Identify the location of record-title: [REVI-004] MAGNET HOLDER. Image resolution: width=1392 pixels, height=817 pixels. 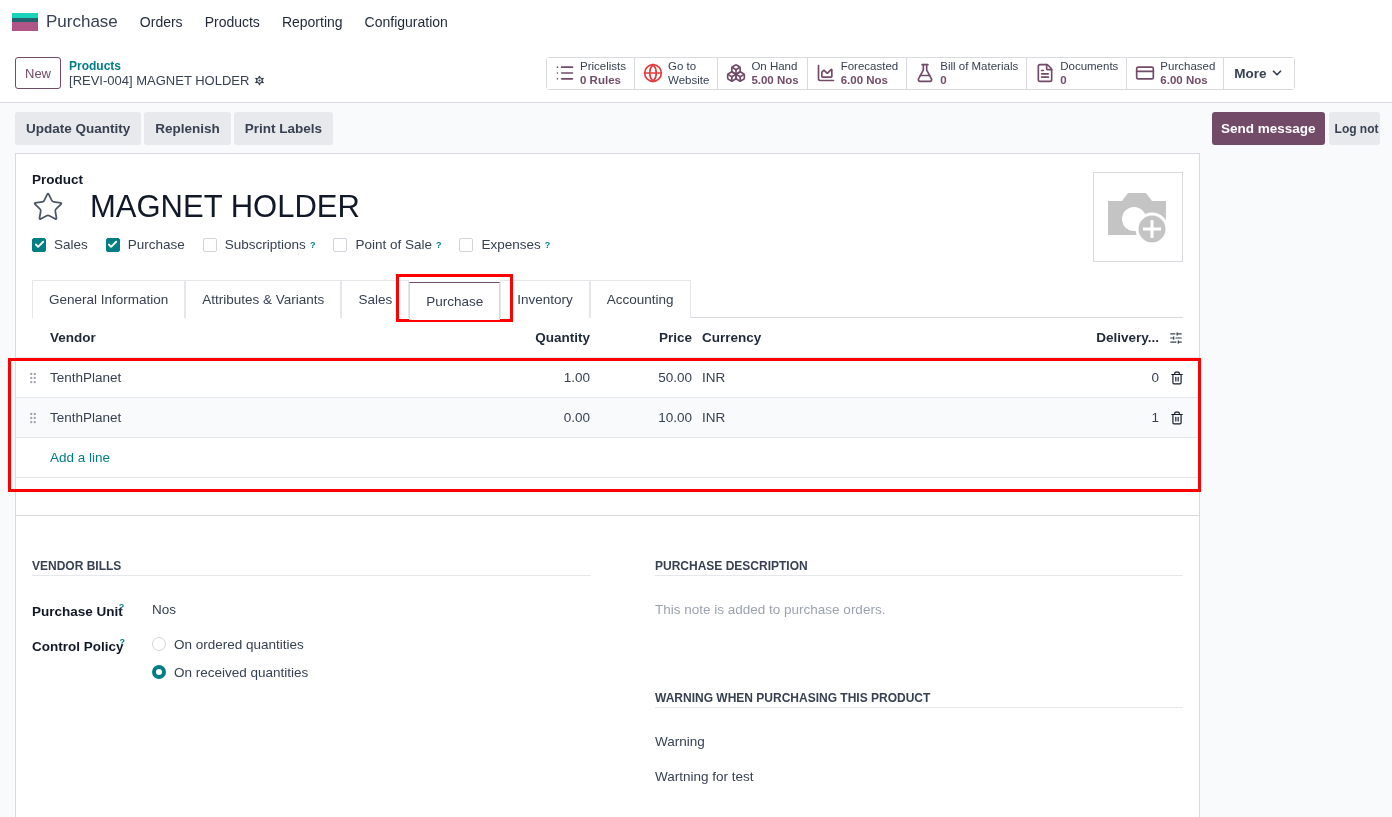
(159, 80).